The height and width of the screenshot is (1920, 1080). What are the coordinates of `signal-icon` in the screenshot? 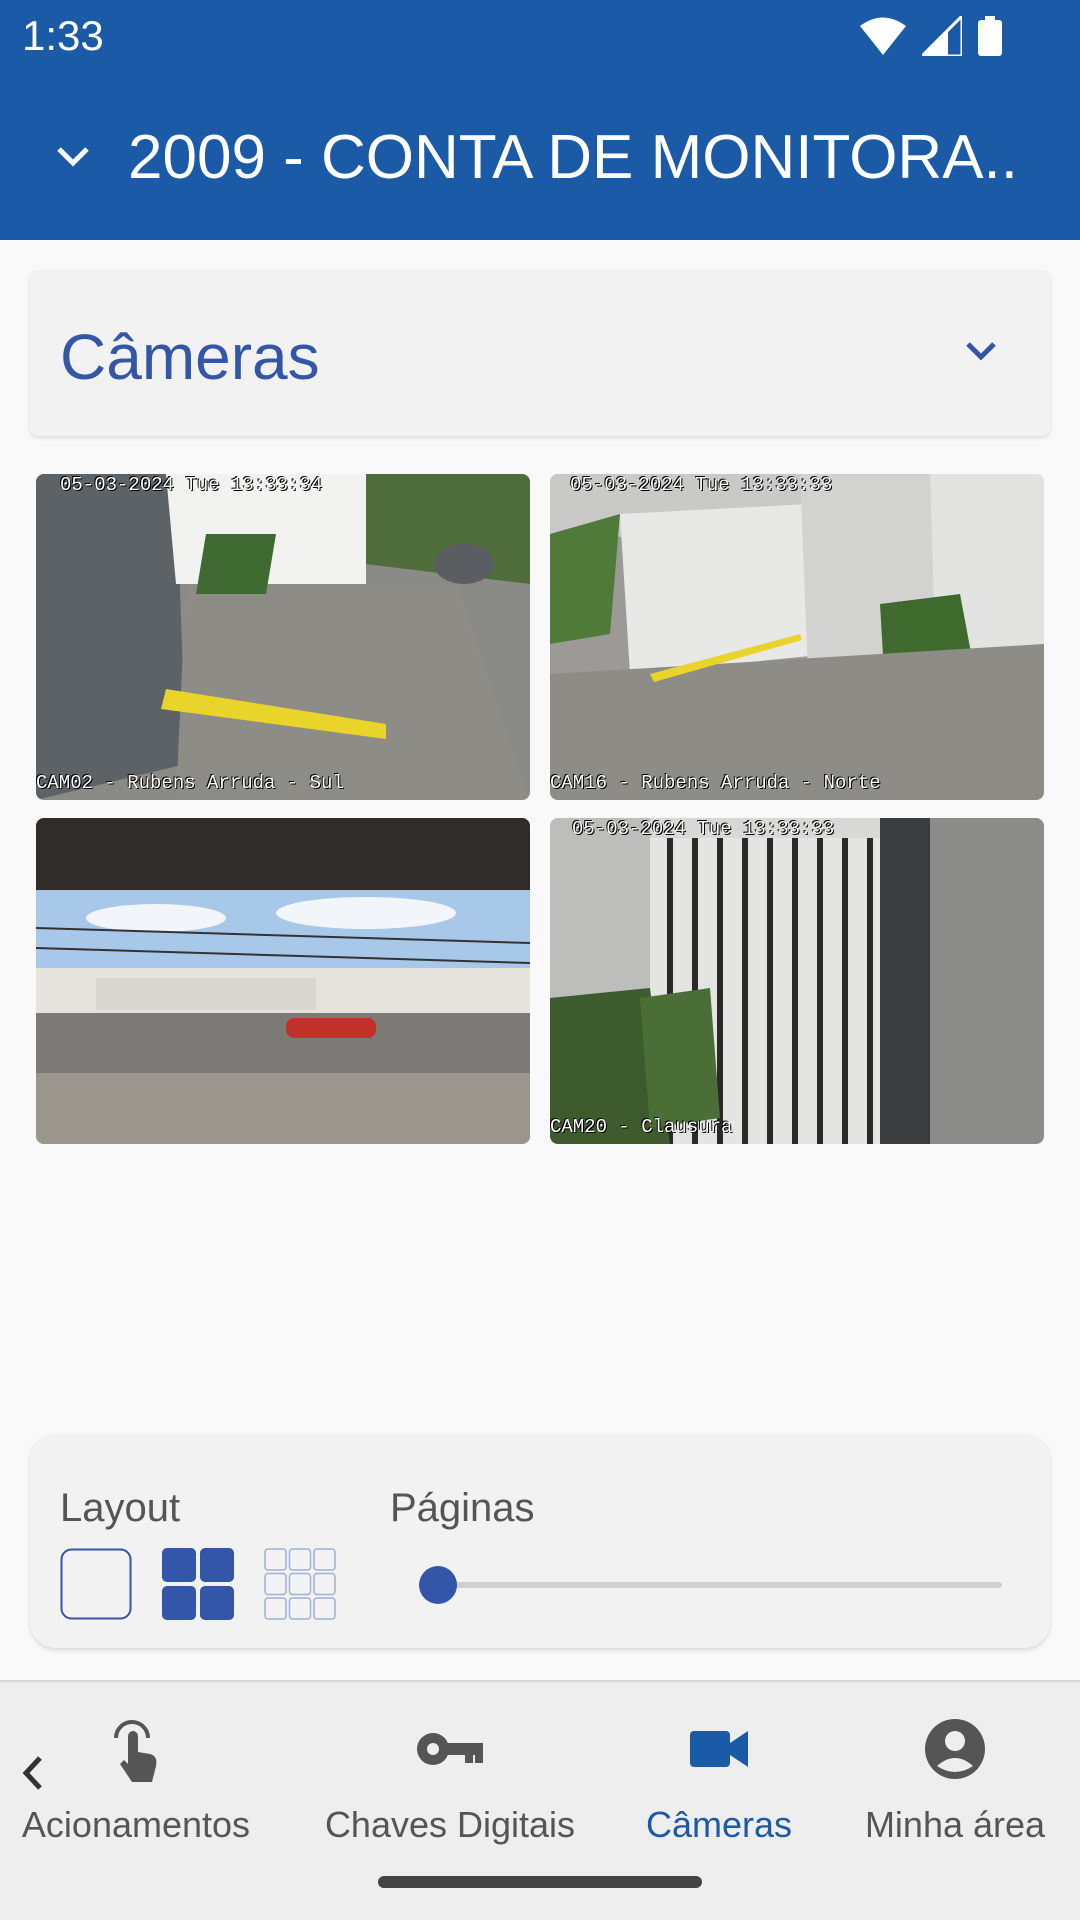 It's located at (942, 36).